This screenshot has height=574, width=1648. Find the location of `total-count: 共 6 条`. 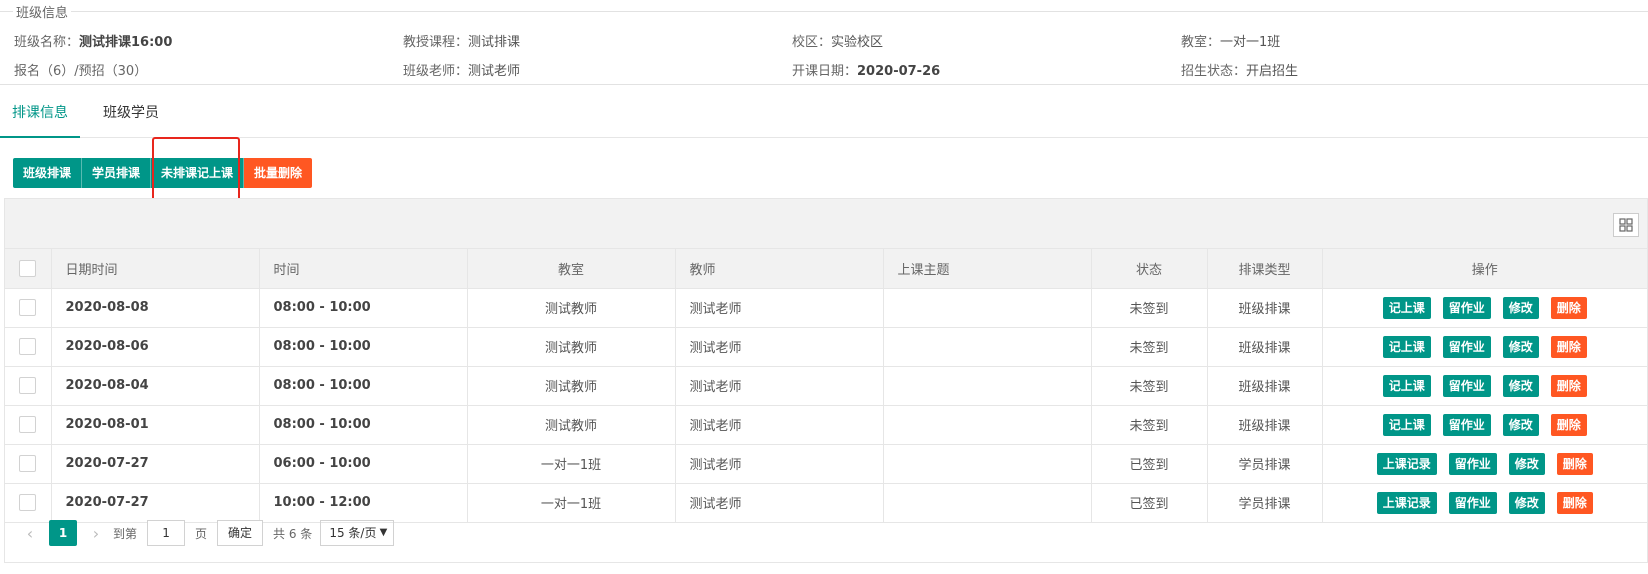

total-count: 共 6 条 is located at coordinates (293, 533).